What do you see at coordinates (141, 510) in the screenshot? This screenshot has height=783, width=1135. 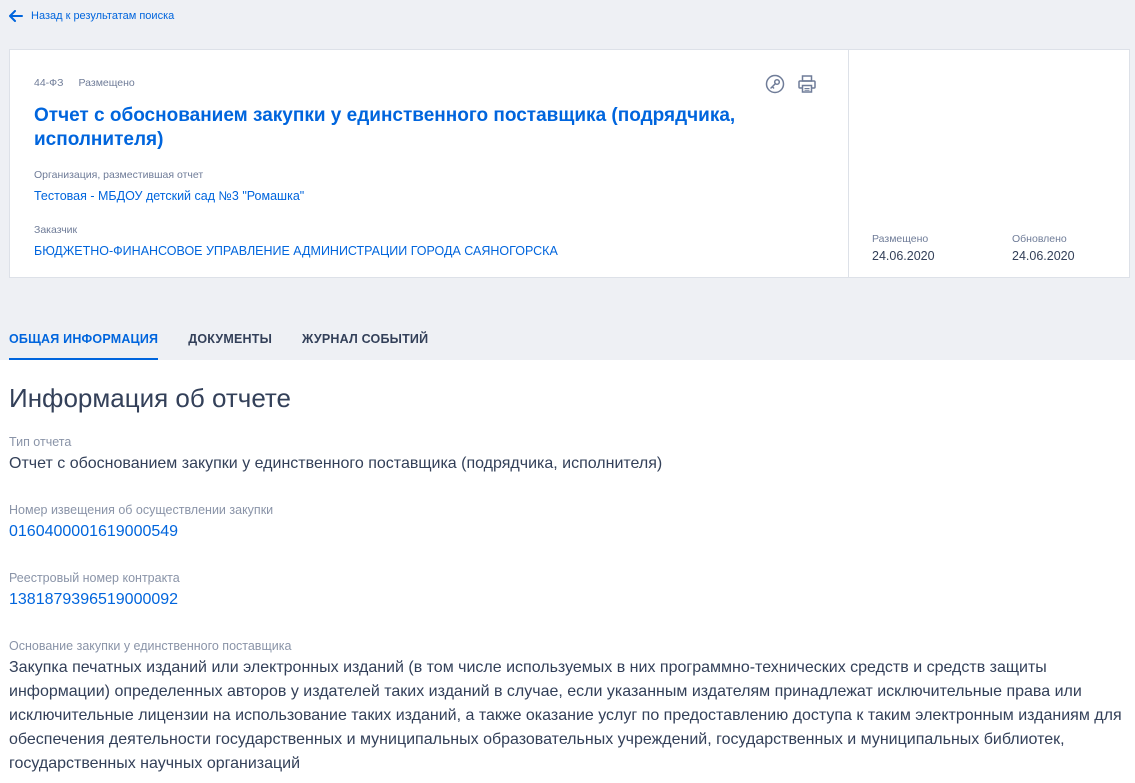 I see `notice-number-label: Номер извещения об осуществлении закупки` at bounding box center [141, 510].